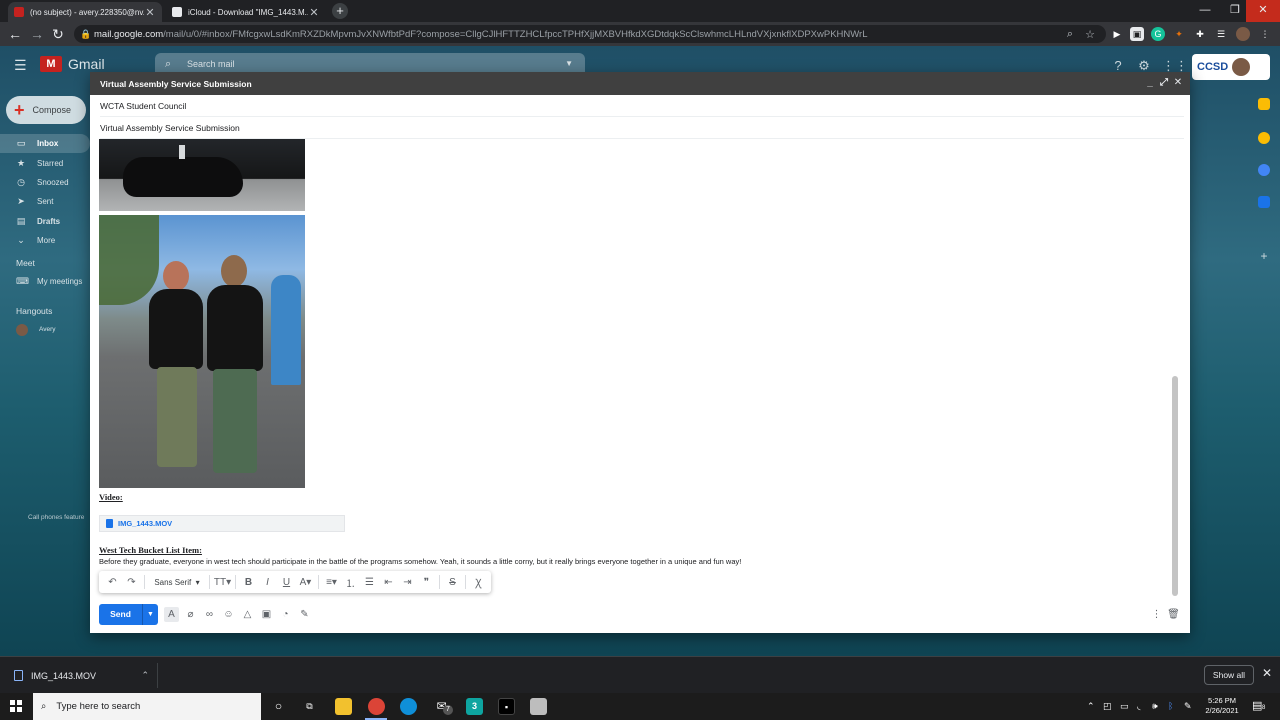  What do you see at coordinates (145, 675) in the screenshot?
I see `chevron-up-icon: ⌃` at bounding box center [145, 675].